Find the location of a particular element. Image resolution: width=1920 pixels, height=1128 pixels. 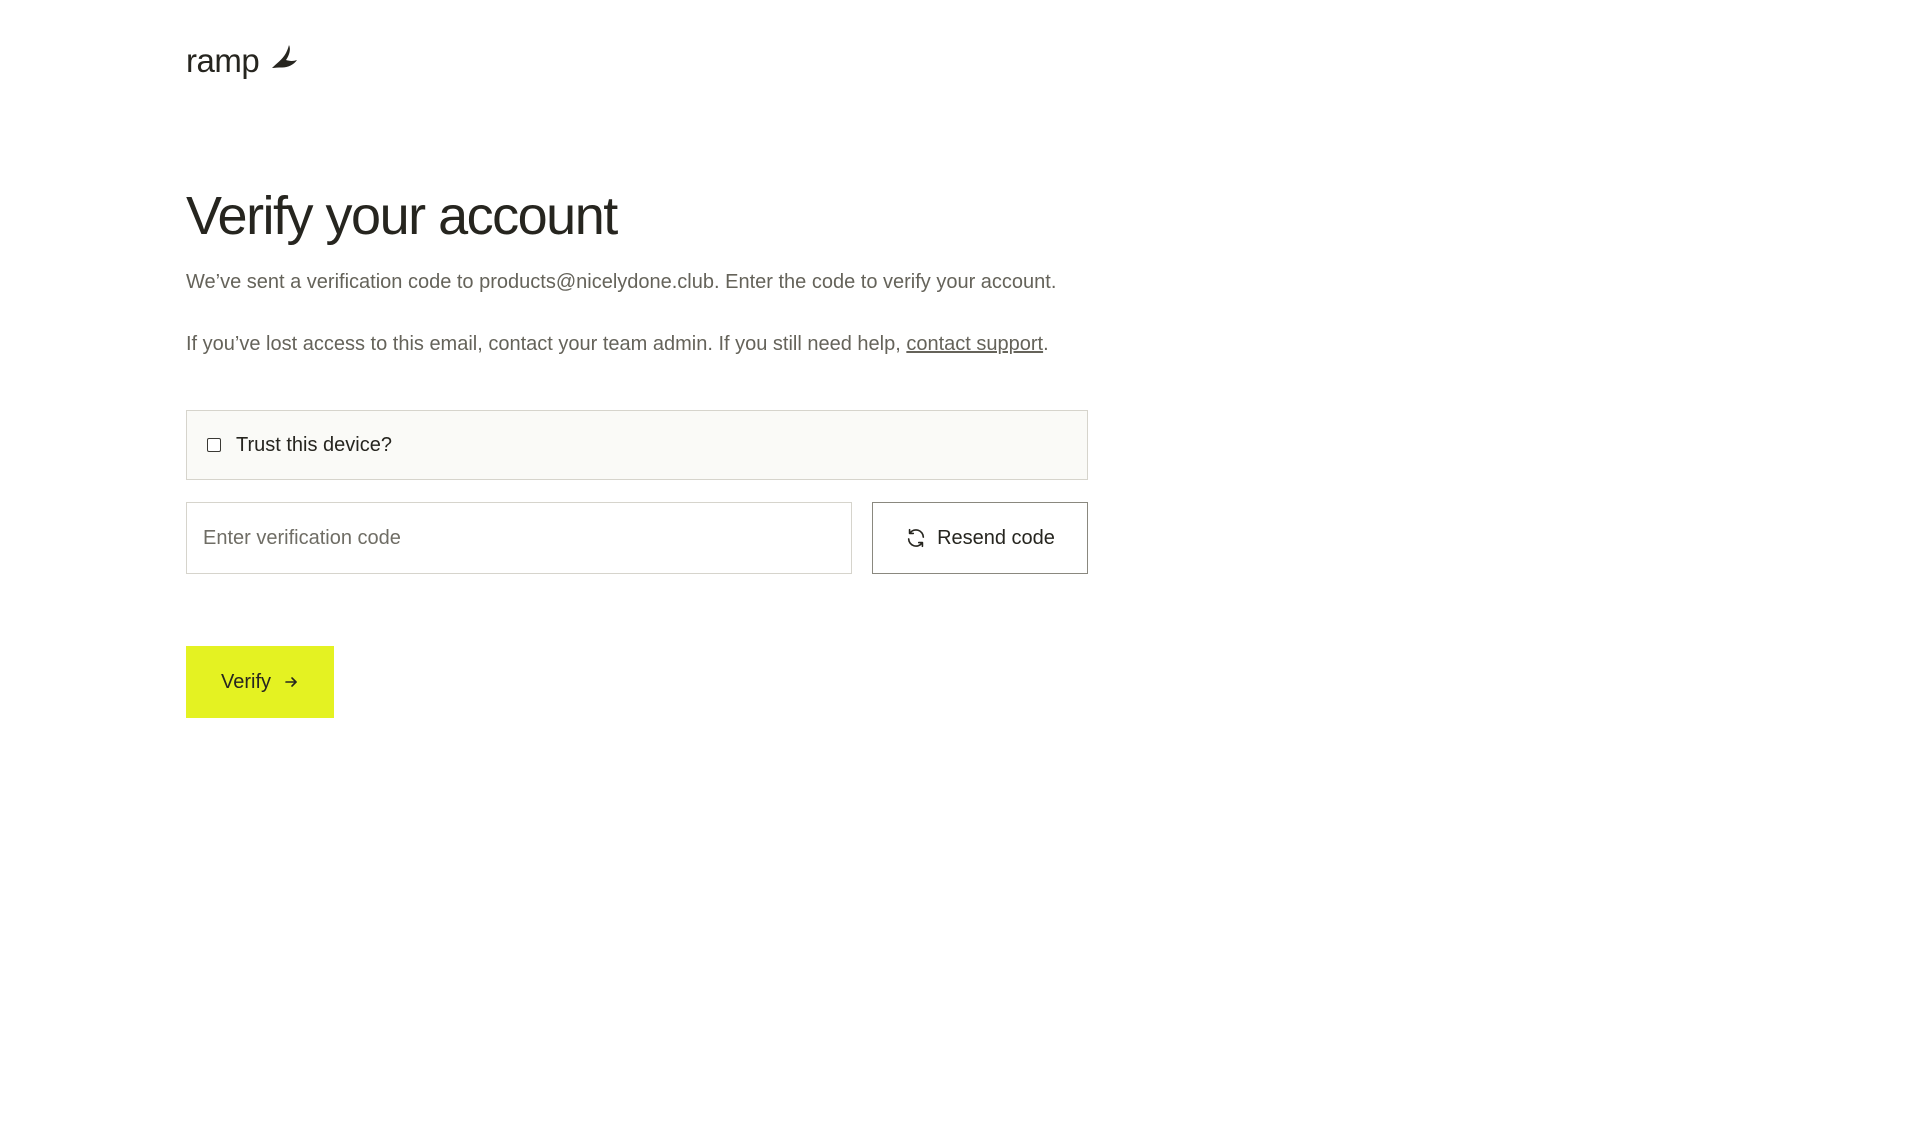

resend-code-label: Resend code is located at coordinates (996, 537).